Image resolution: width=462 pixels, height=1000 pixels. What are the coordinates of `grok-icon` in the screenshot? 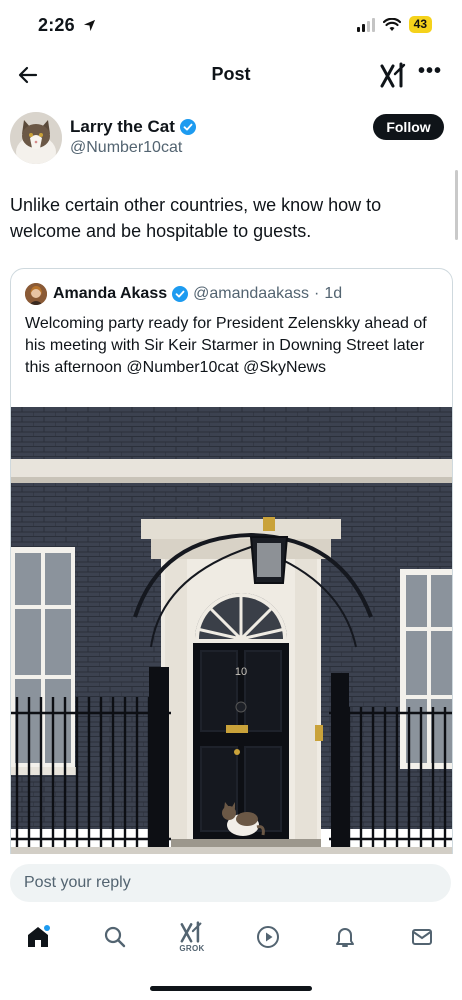 It's located at (191, 932).